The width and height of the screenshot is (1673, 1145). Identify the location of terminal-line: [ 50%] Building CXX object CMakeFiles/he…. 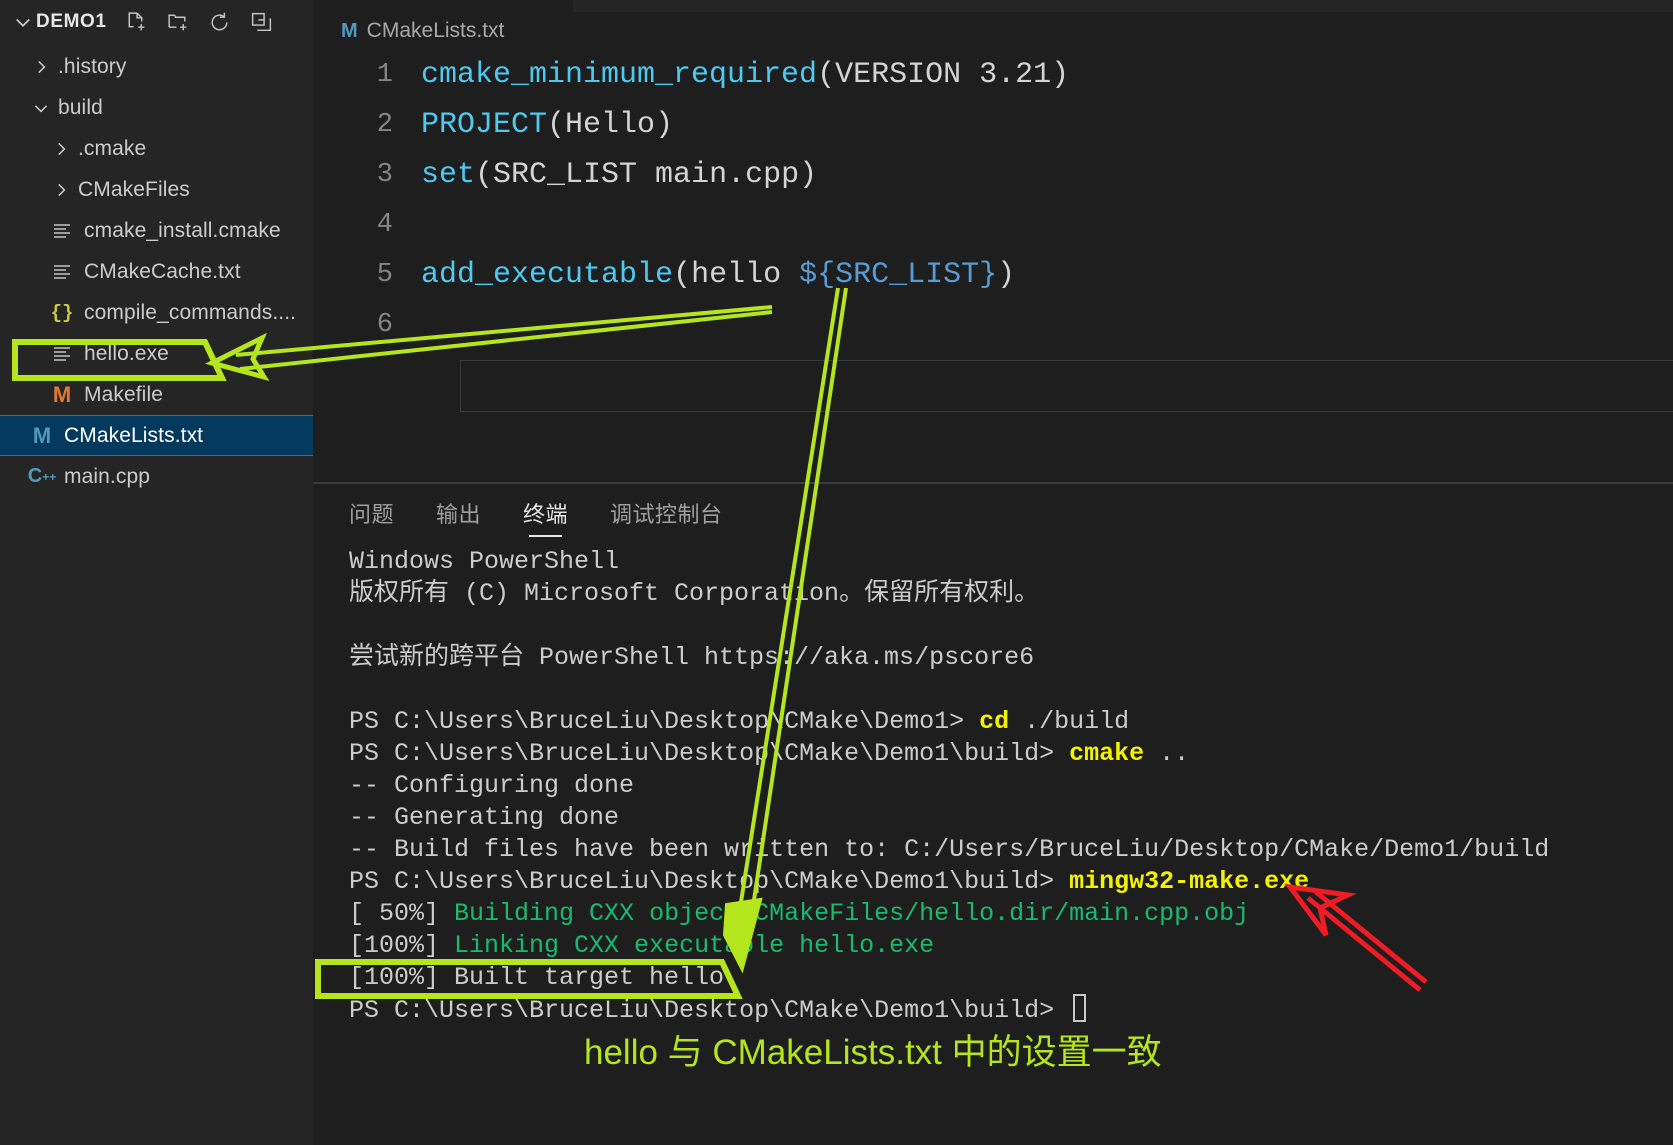
(799, 913).